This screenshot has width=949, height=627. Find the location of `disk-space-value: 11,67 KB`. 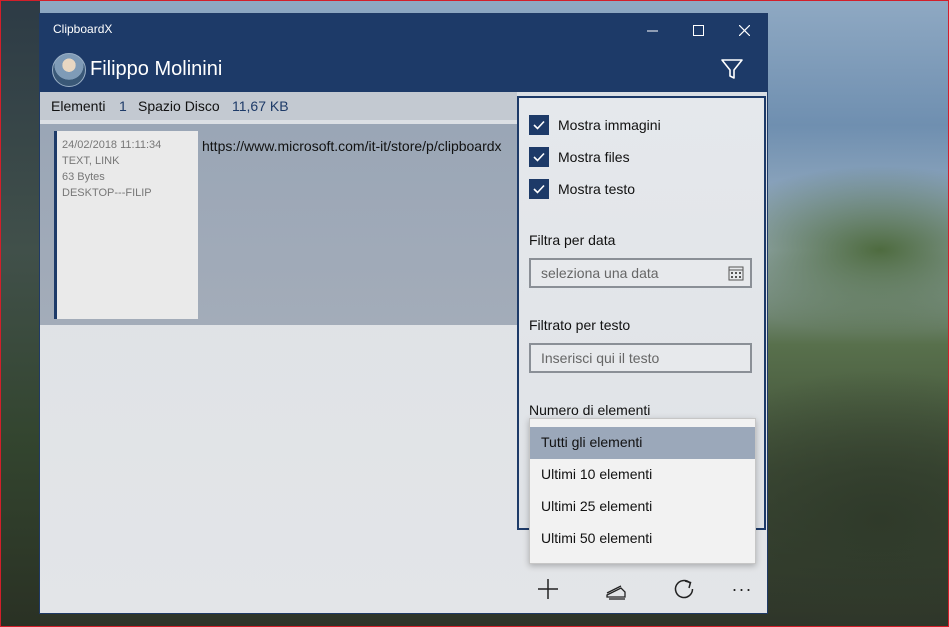

disk-space-value: 11,67 KB is located at coordinates (260, 106).